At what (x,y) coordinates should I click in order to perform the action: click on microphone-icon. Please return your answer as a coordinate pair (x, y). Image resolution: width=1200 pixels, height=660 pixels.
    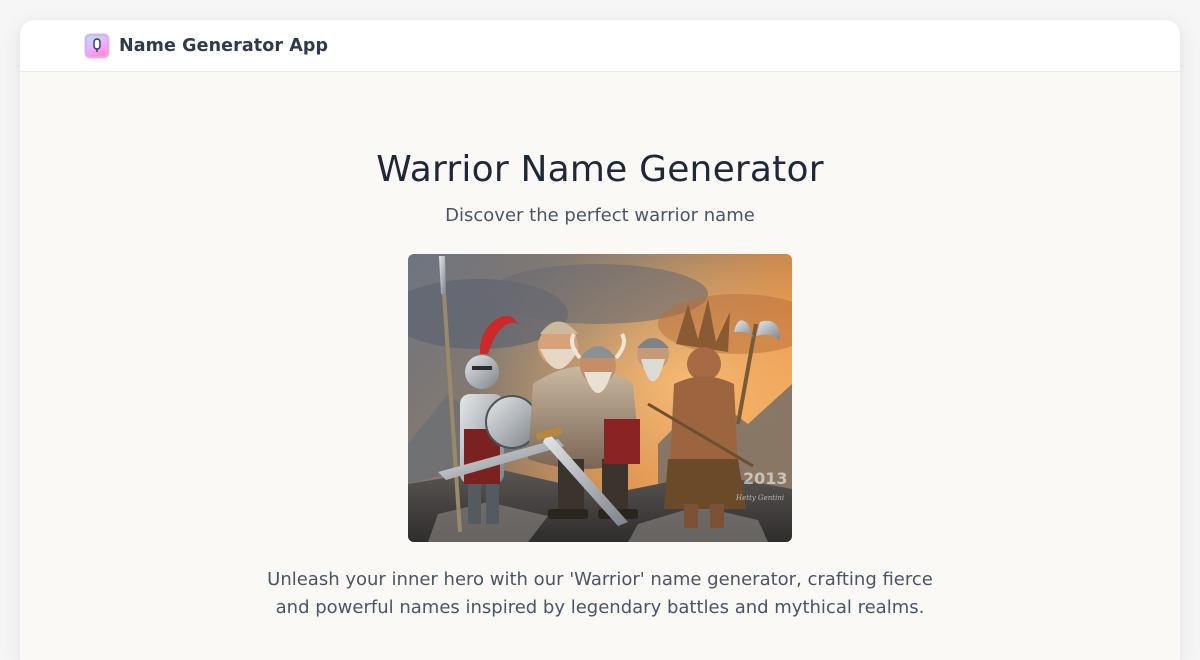
    Looking at the image, I should click on (97, 45).